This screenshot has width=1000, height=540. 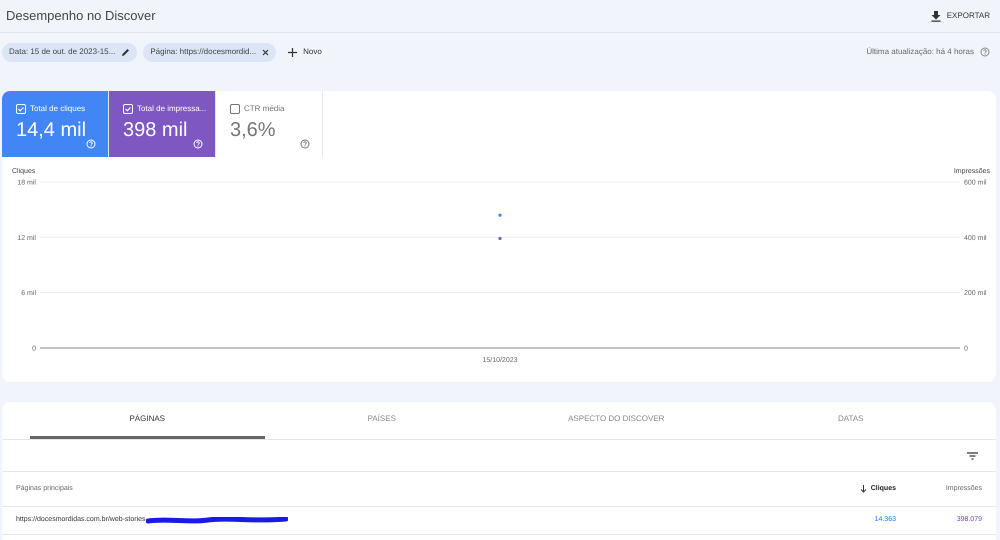 I want to click on plus-icon, so click(x=293, y=52).